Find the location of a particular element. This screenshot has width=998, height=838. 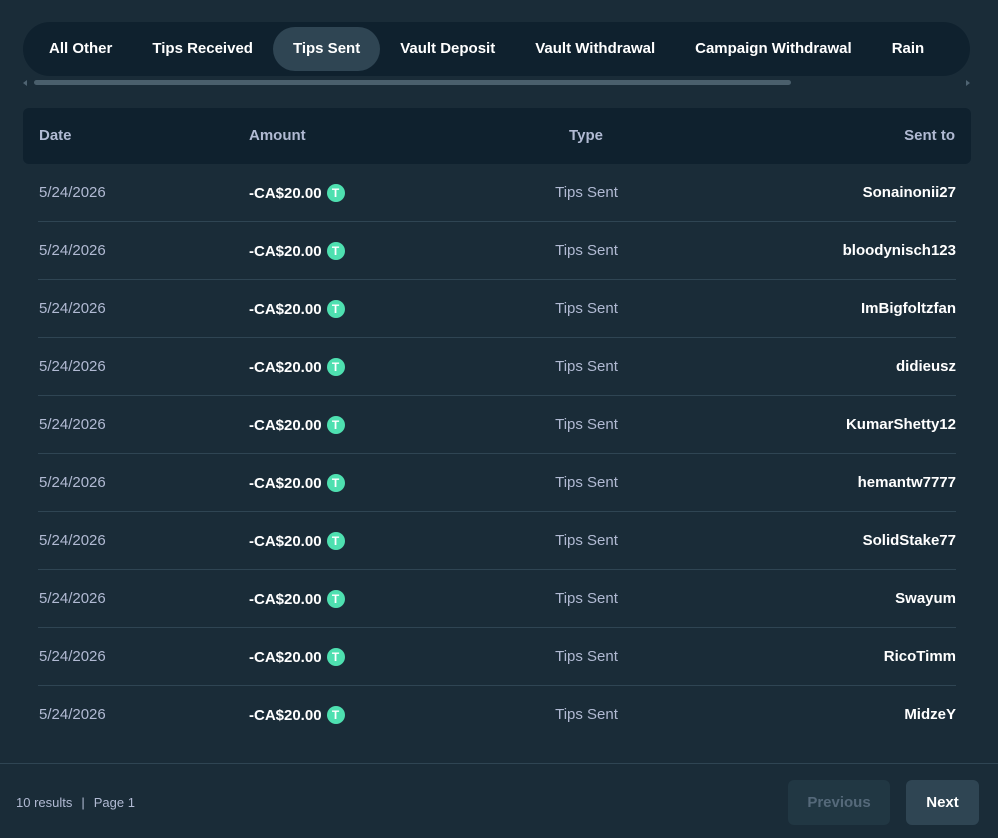

tab-tips-received: Tips Received is located at coordinates (202, 49).